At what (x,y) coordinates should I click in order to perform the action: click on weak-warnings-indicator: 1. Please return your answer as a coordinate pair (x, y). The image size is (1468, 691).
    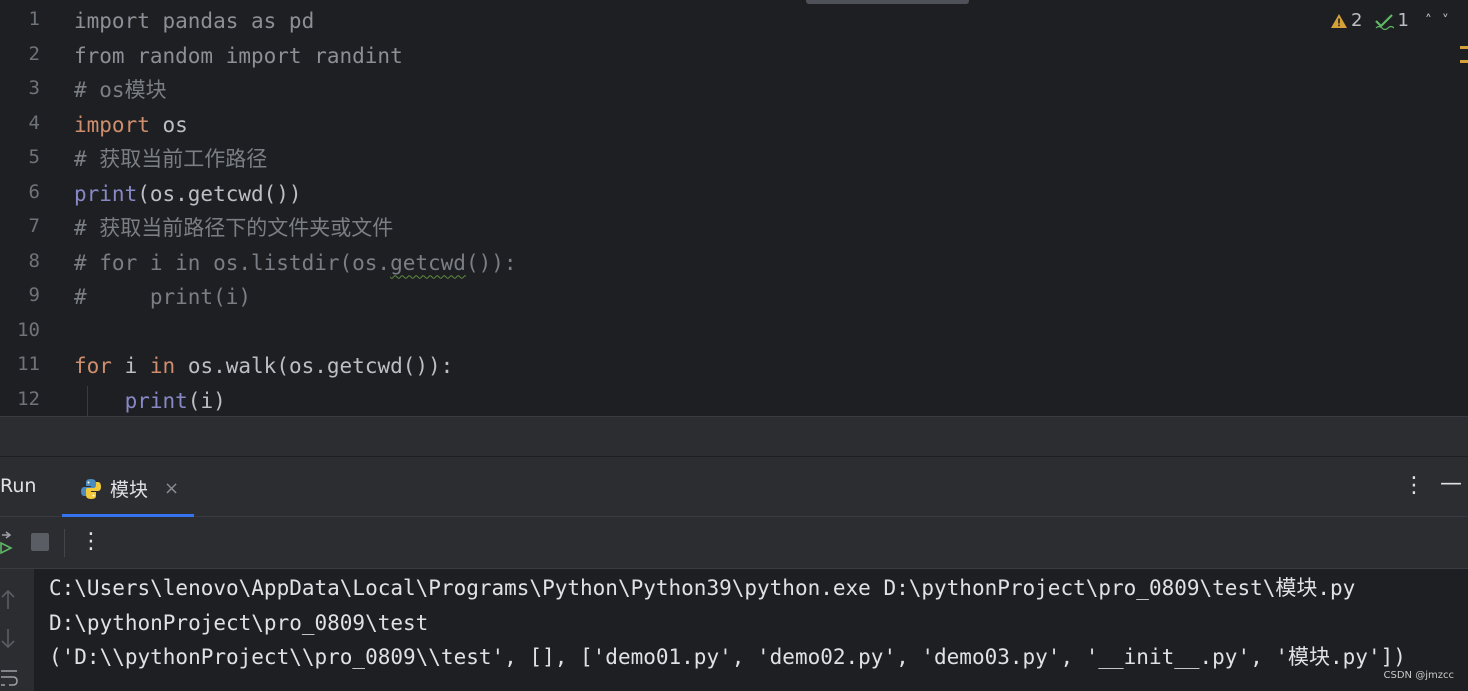
    Looking at the image, I should click on (1391, 20).